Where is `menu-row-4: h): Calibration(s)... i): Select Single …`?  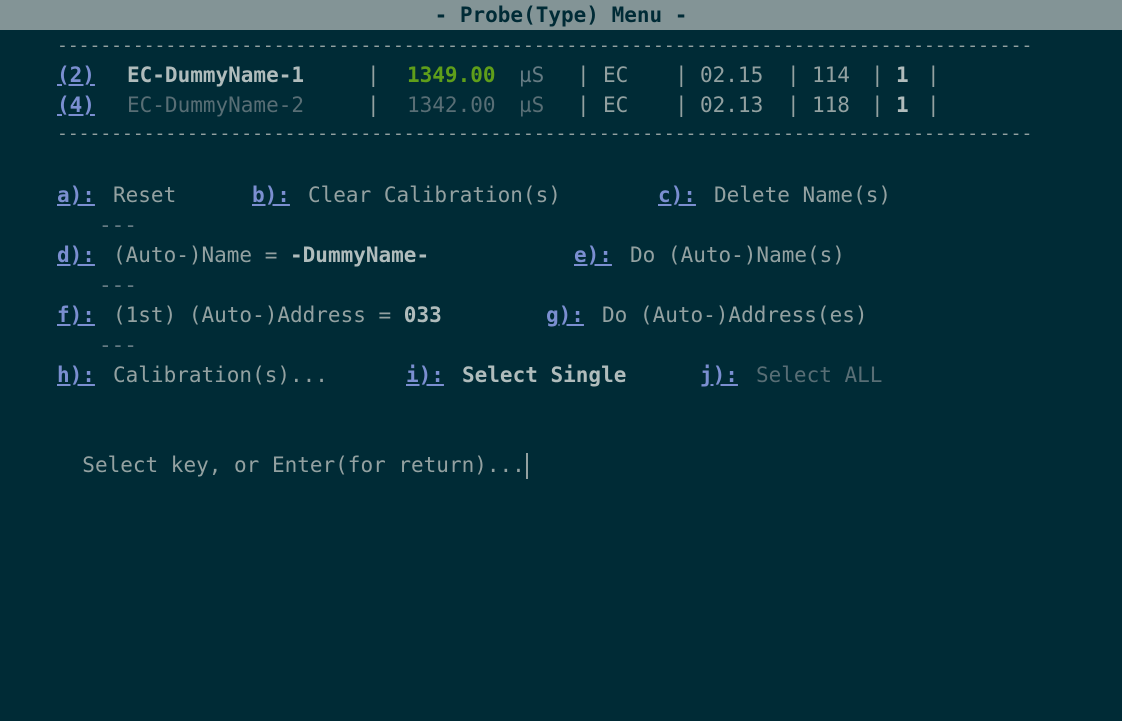 menu-row-4: h): Calibration(s)... i): Select Single … is located at coordinates (557, 375).